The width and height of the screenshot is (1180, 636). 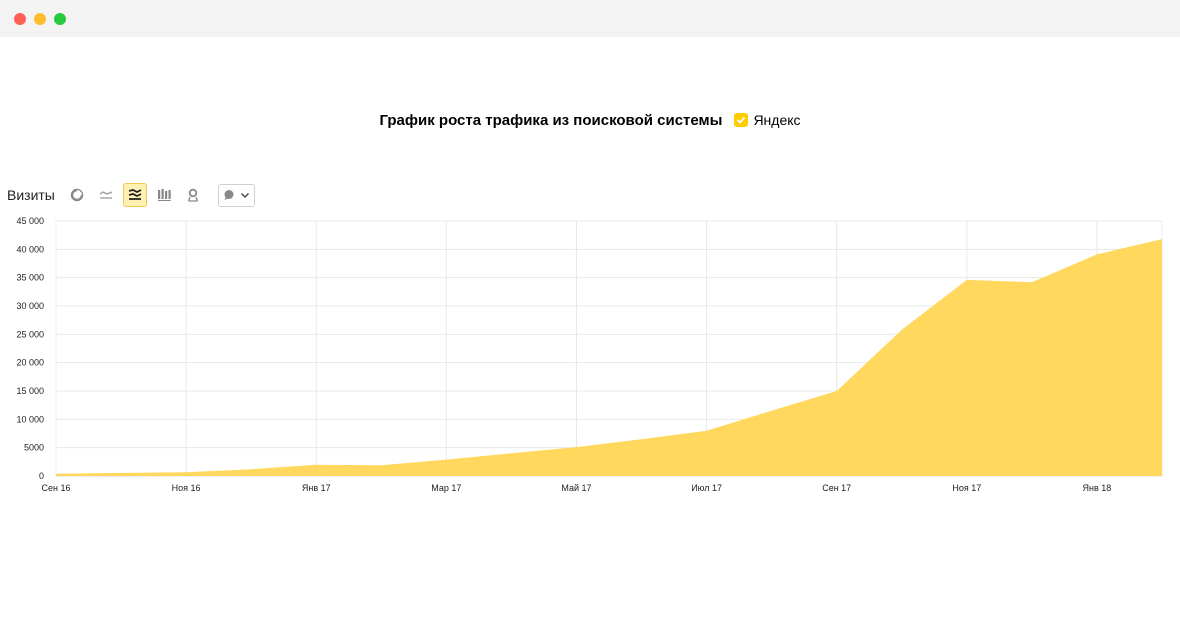 What do you see at coordinates (30, 221) in the screenshot?
I see `y-tick-label: 45 000` at bounding box center [30, 221].